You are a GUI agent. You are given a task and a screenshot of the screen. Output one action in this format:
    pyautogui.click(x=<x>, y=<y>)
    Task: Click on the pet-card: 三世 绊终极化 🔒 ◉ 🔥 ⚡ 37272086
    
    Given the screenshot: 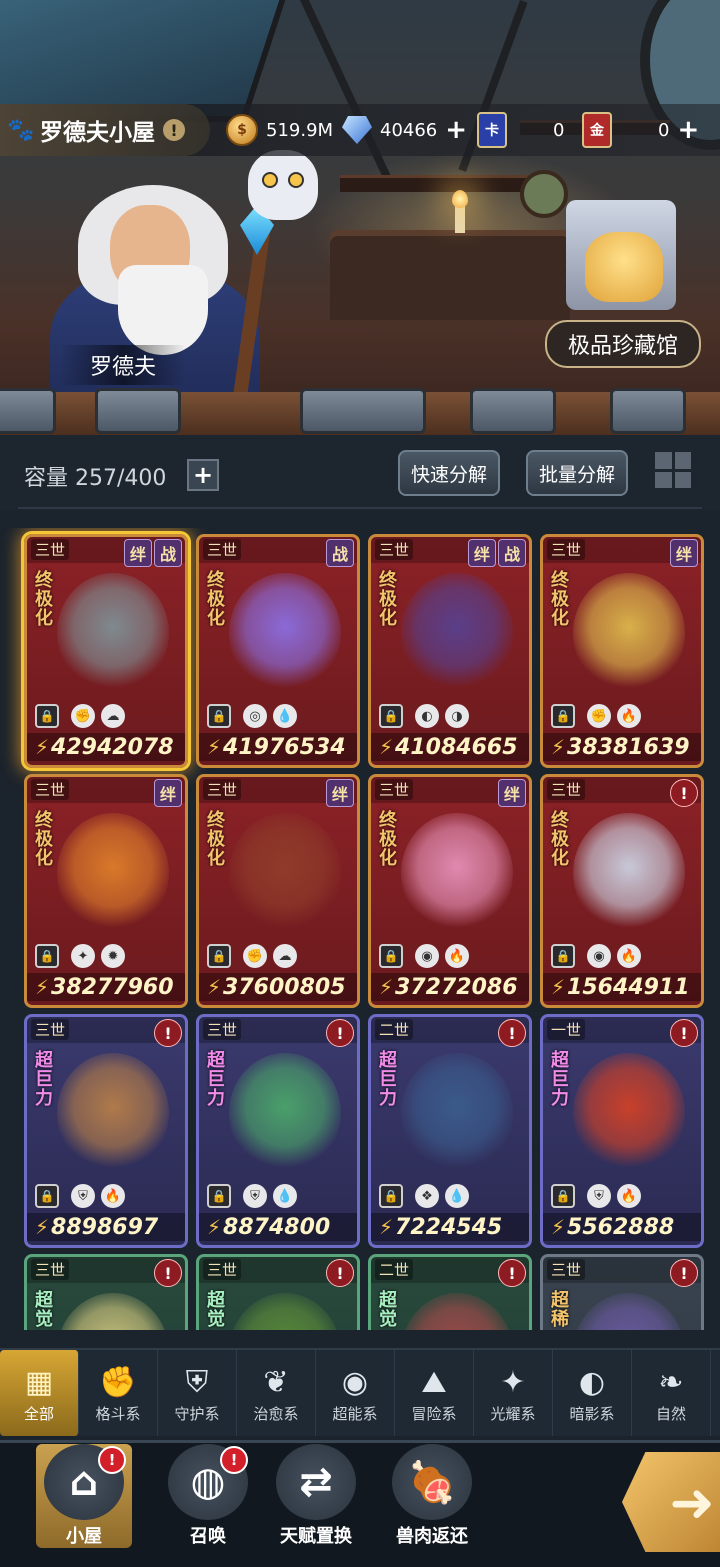 What is the action you would take?
    pyautogui.click(x=450, y=891)
    